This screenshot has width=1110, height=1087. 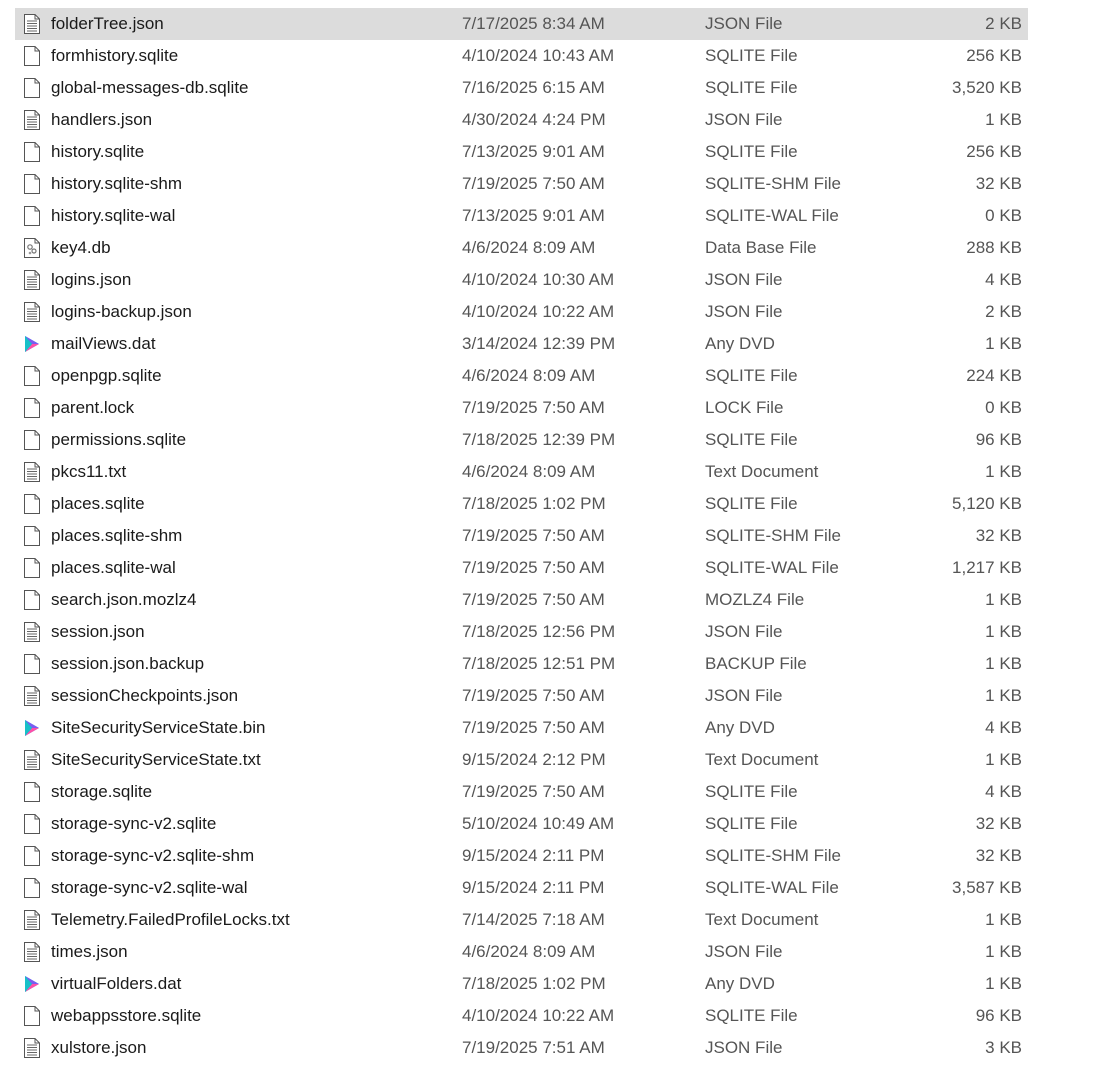 I want to click on file-size: 0 KB, so click(x=1003, y=407).